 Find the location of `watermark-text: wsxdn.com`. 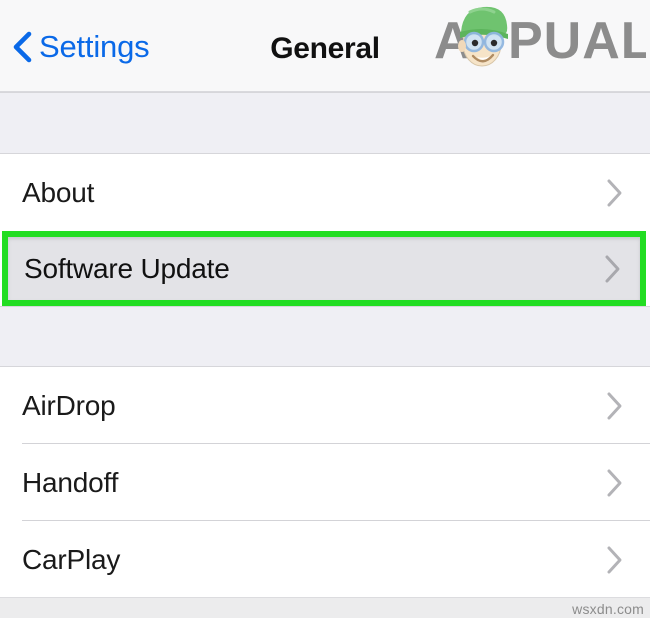

watermark-text: wsxdn.com is located at coordinates (608, 609).